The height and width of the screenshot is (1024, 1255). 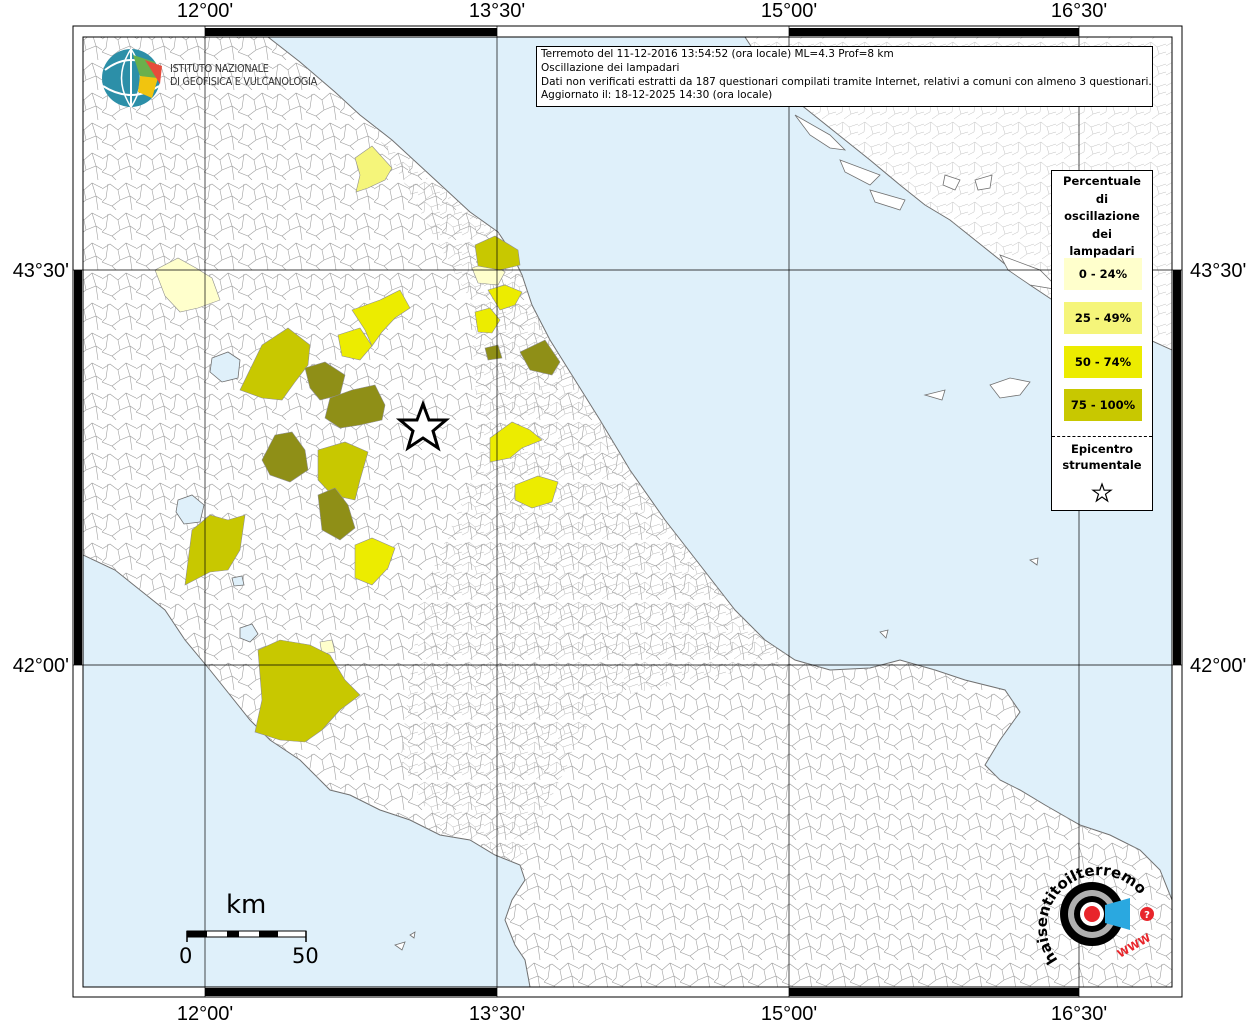 I want to click on lon-label-bottom: 16°30', so click(x=1079, y=1013).